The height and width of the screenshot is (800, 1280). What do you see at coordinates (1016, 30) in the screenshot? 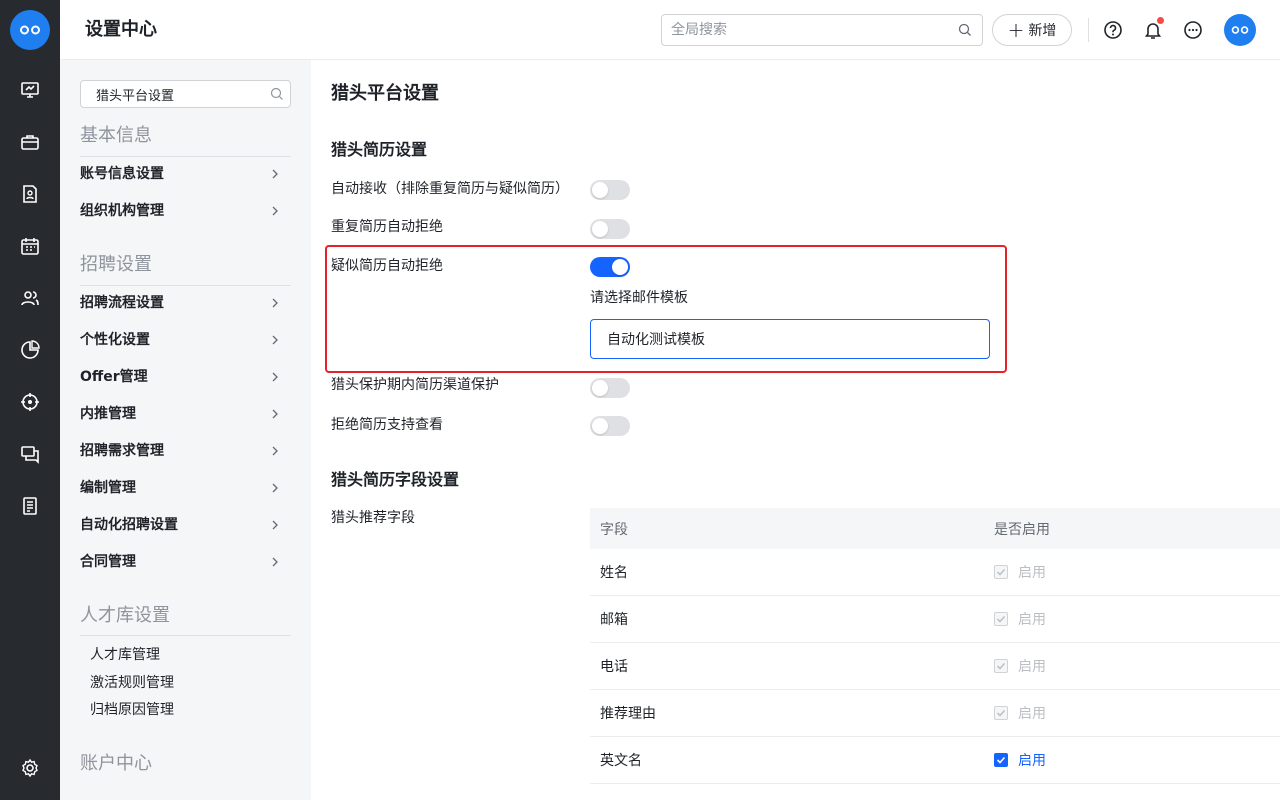
I see `plus-icon: +` at bounding box center [1016, 30].